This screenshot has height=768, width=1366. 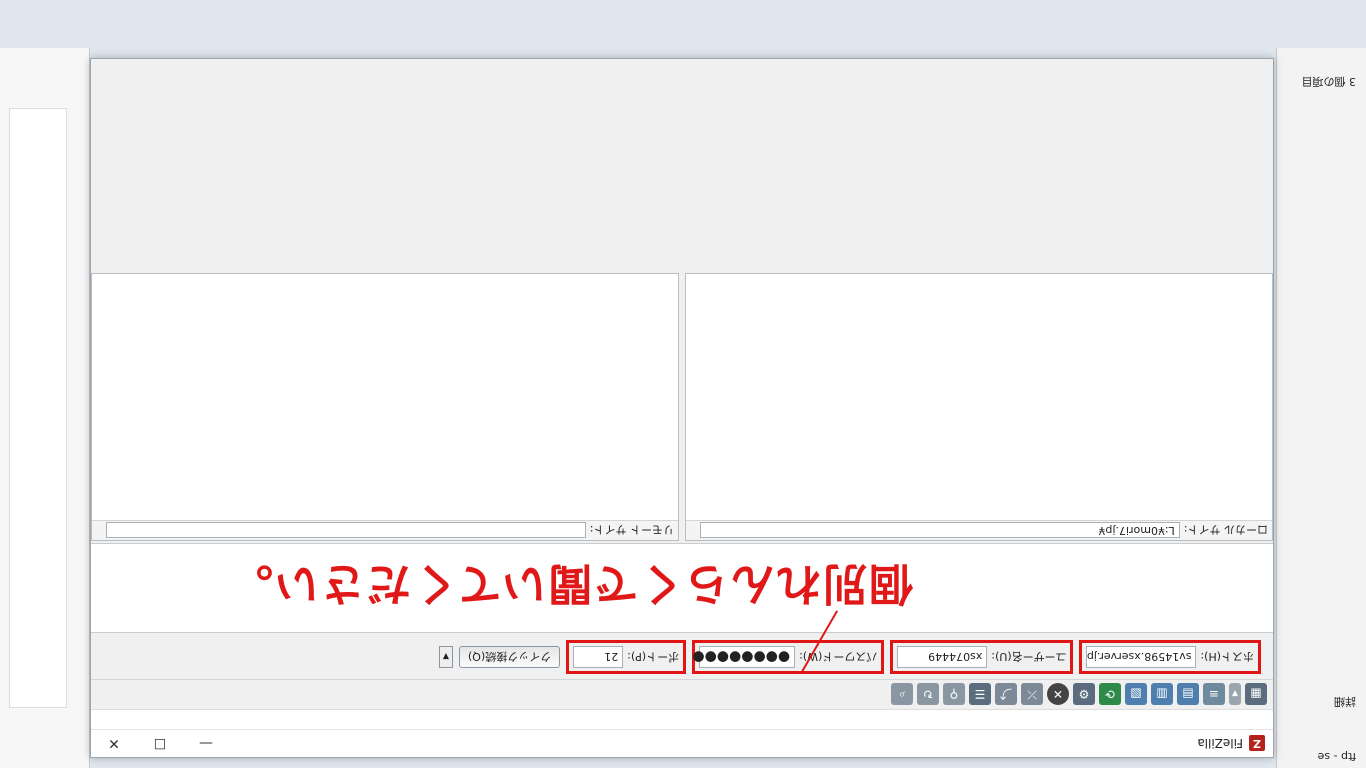 I want to click on local-site-header: ローカル サイト: L:¥0mori7.jp¥, so click(x=979, y=530).